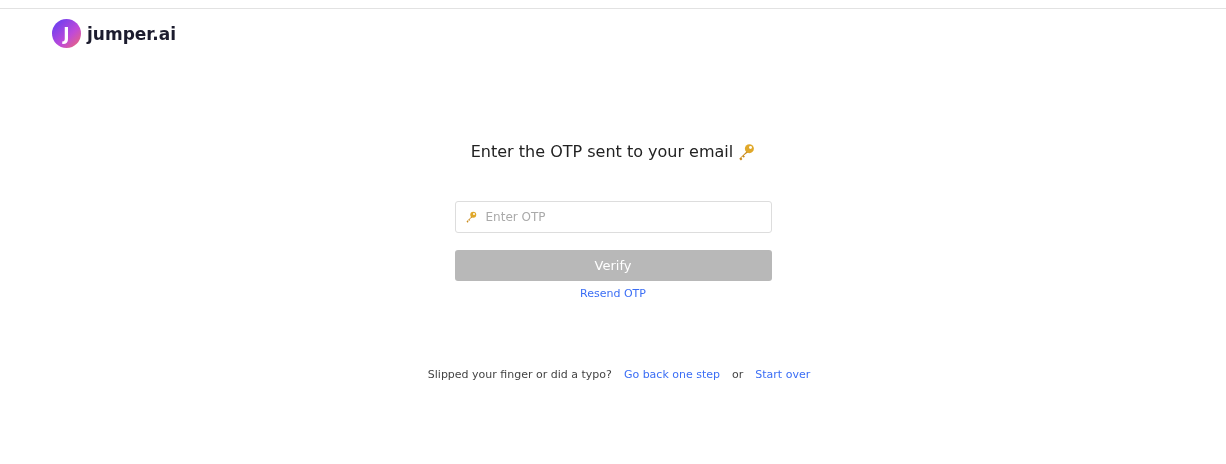 Image resolution: width=1226 pixels, height=464 pixels. Describe the element at coordinates (602, 151) in the screenshot. I see `page-heading: Enter the OTP sent to your email` at that location.